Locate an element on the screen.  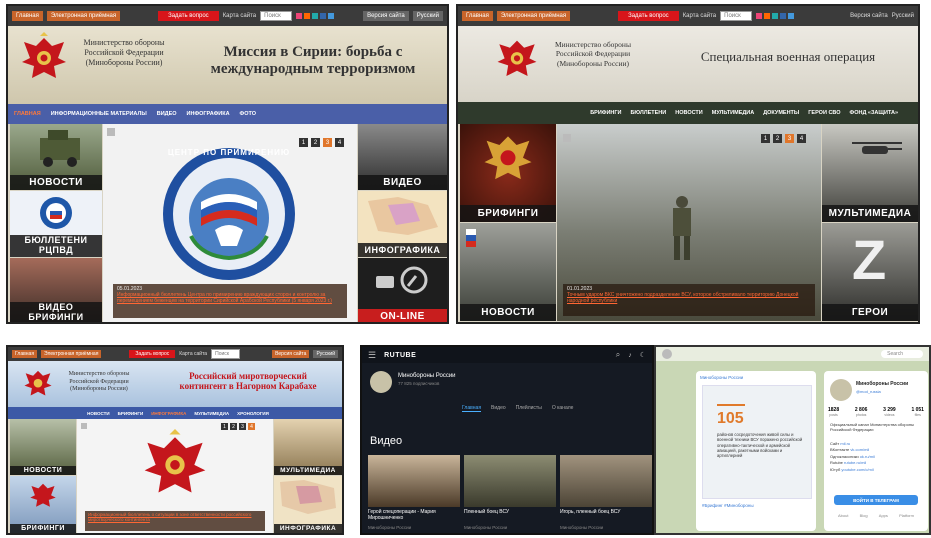
rutube-logo: RUTUBE is located at coordinates (400, 355).